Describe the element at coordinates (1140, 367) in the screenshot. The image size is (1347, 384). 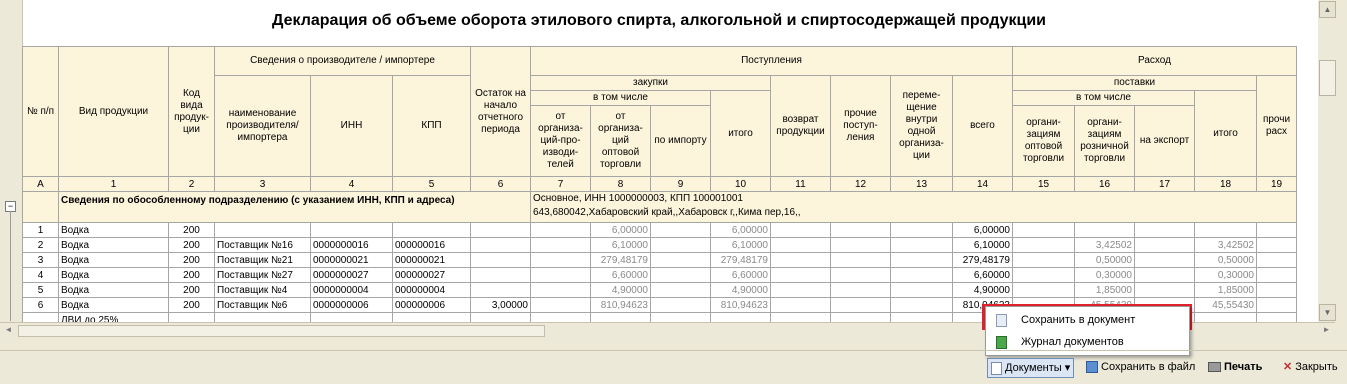
I see `save-to-file-button: Сохранить в файл` at that location.